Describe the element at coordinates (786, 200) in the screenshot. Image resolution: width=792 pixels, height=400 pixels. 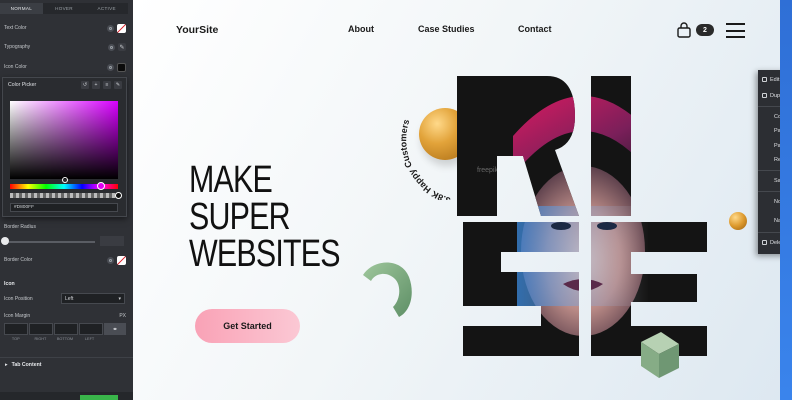
I see `browser-edge` at that location.